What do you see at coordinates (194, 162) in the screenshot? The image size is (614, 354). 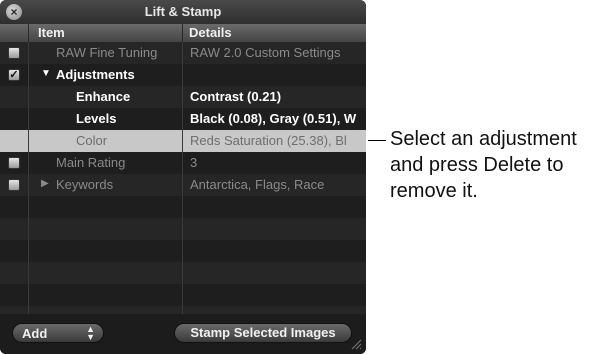 I see `details-value: 3` at bounding box center [194, 162].